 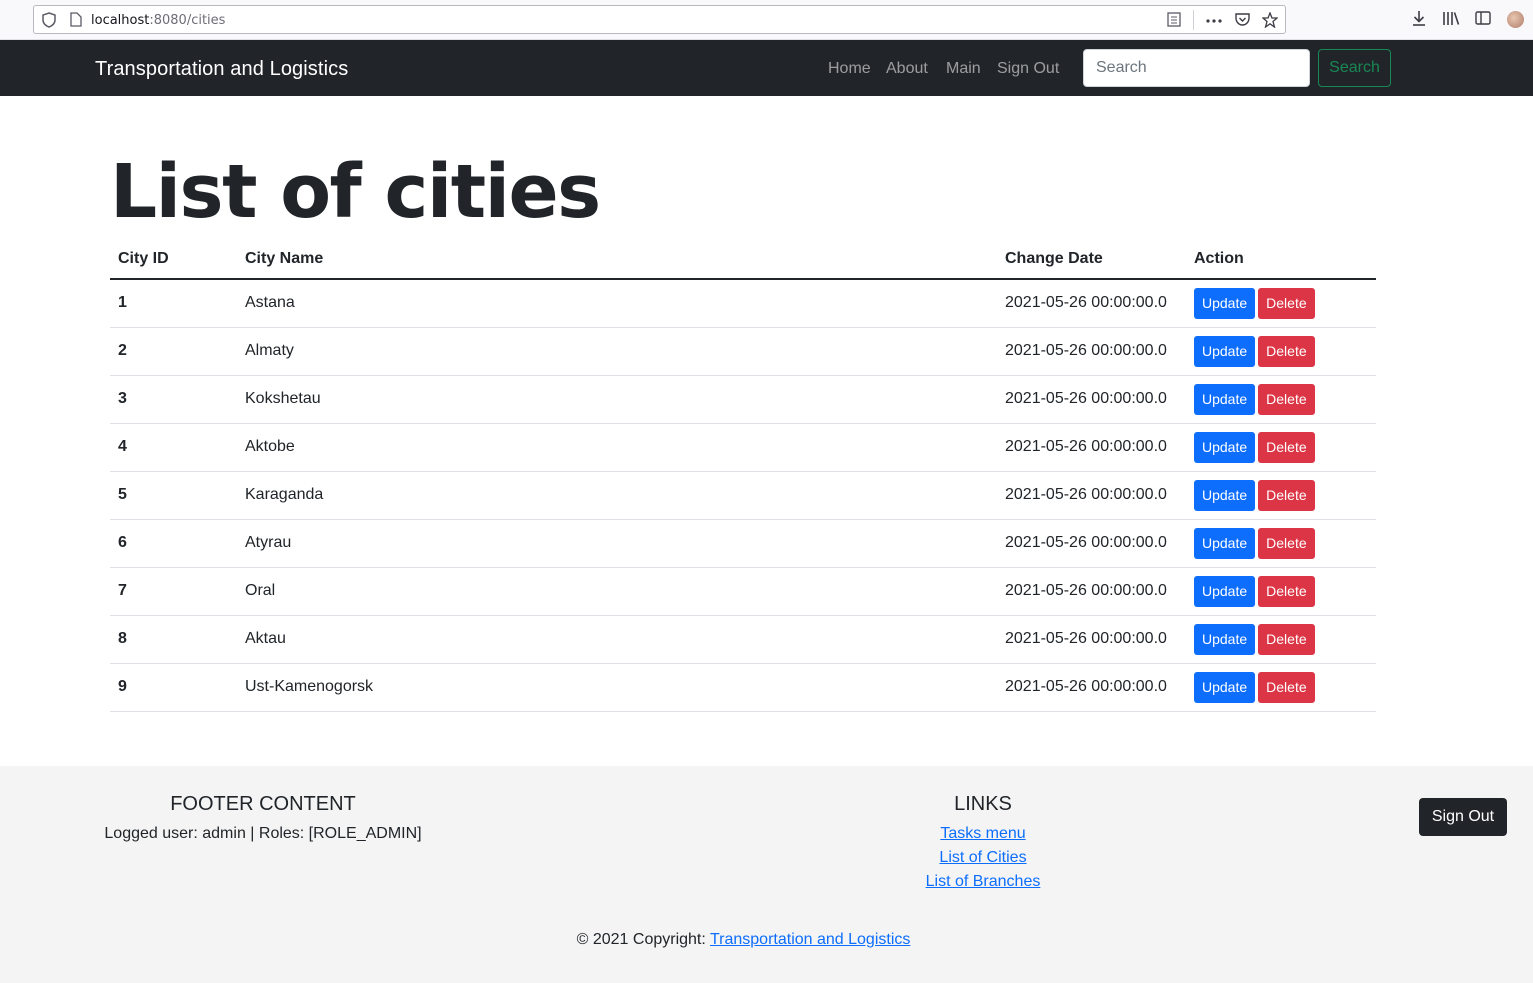 What do you see at coordinates (1214, 20) in the screenshot?
I see `more-actions-icon` at bounding box center [1214, 20].